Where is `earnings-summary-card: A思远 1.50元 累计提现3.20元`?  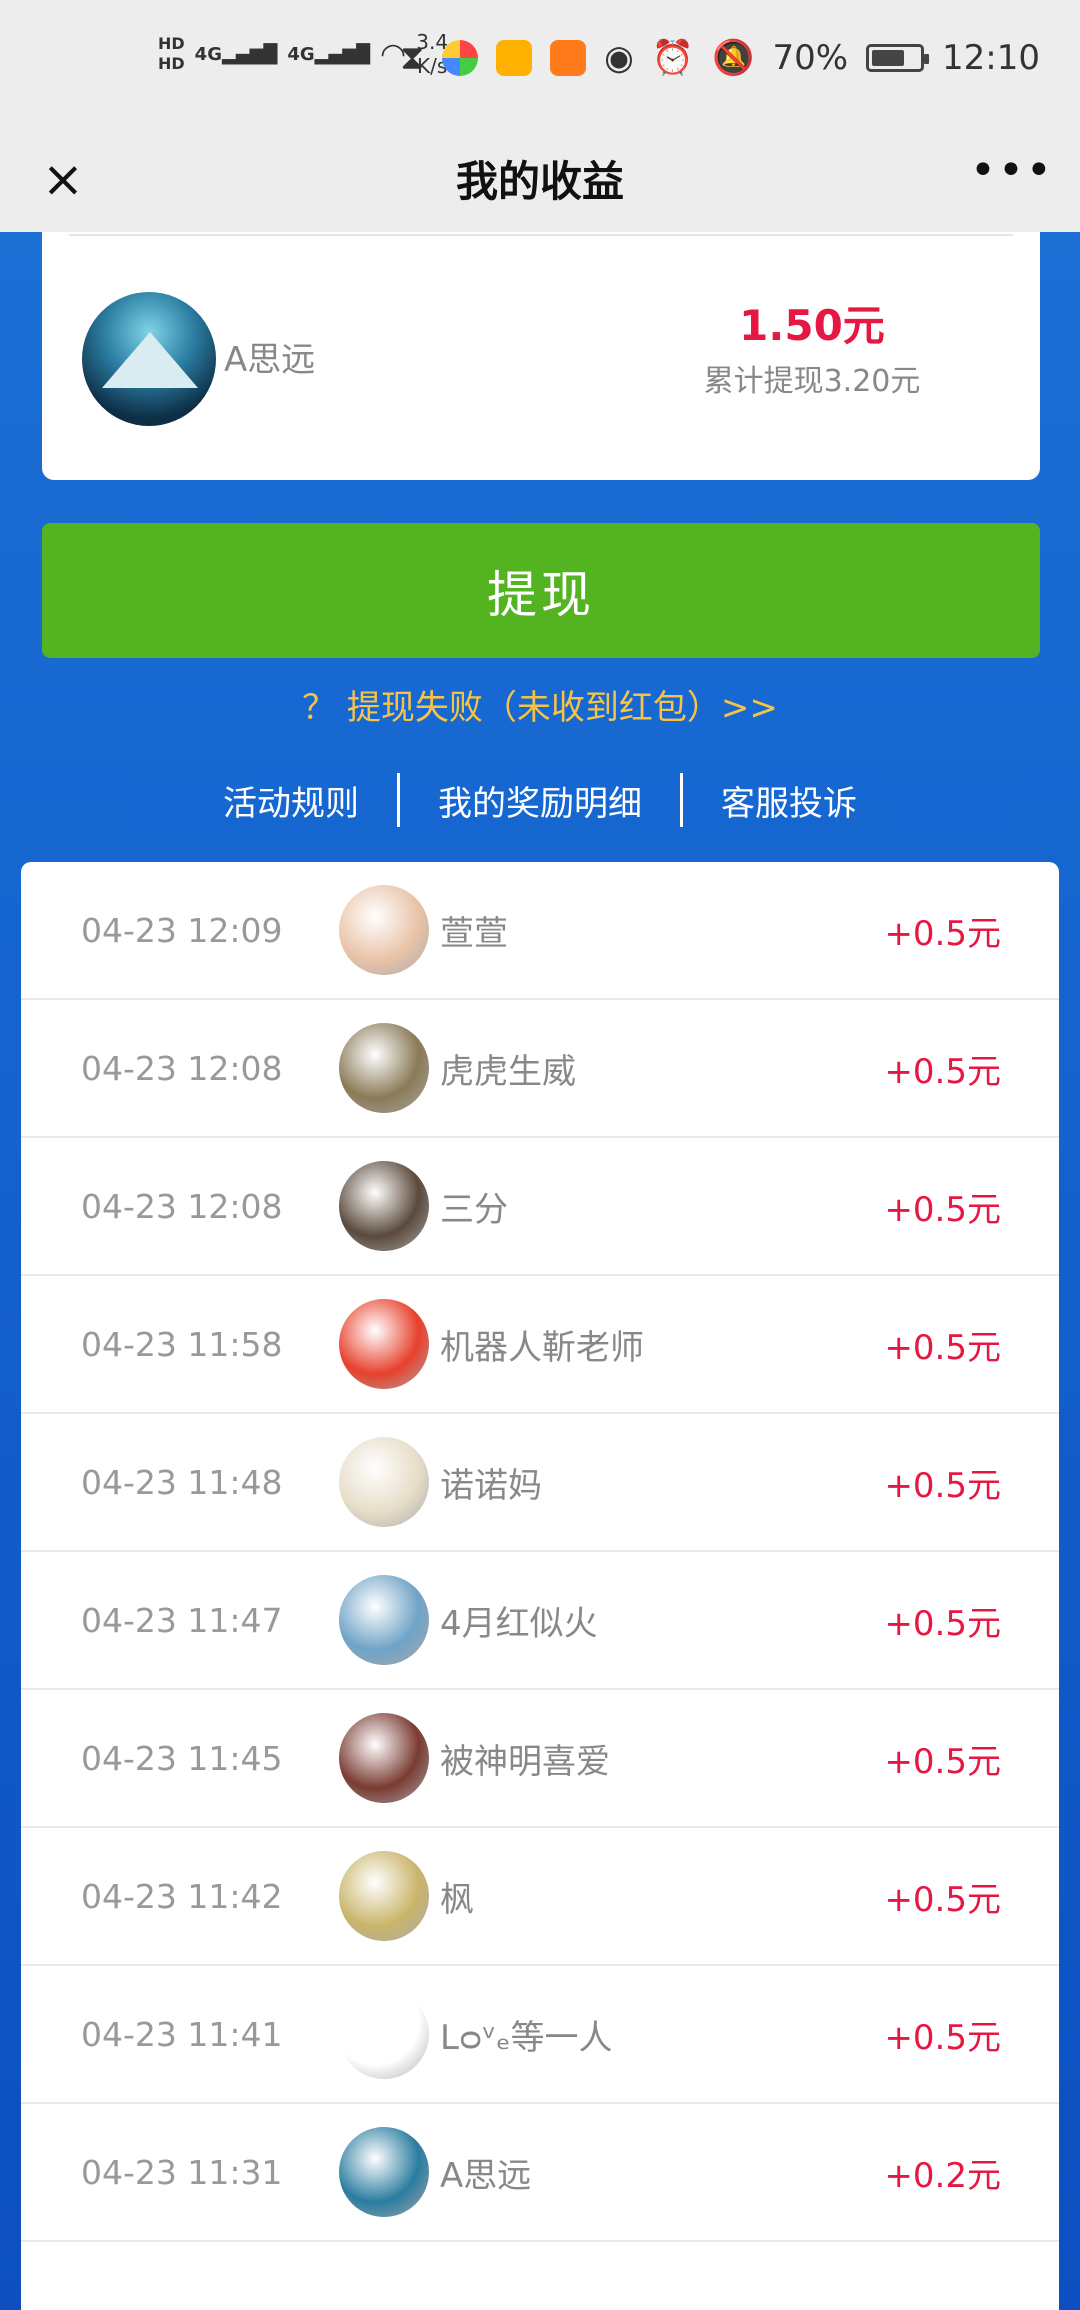 earnings-summary-card: A思远 1.50元 累计提现3.20元 is located at coordinates (541, 356).